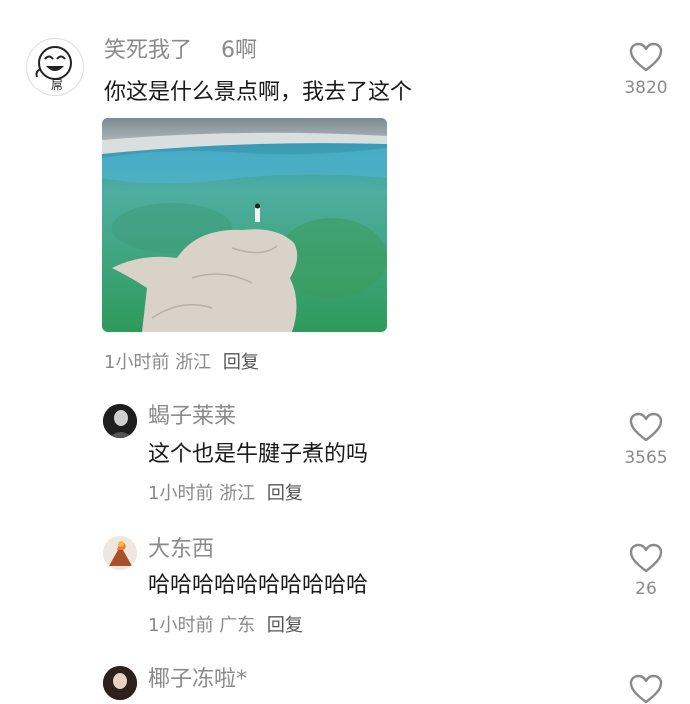  I want to click on comment-text: 这个也是牛腱子煮的吗, so click(258, 454).